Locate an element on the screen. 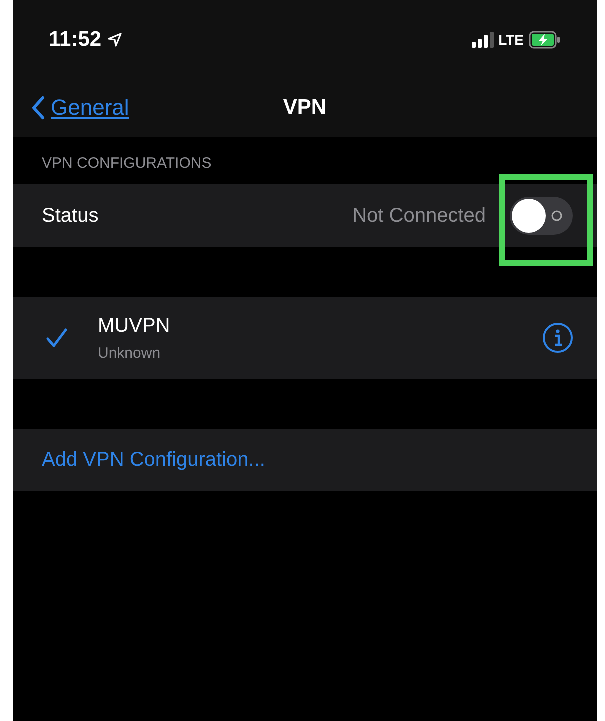  network-type: LTE is located at coordinates (511, 40).